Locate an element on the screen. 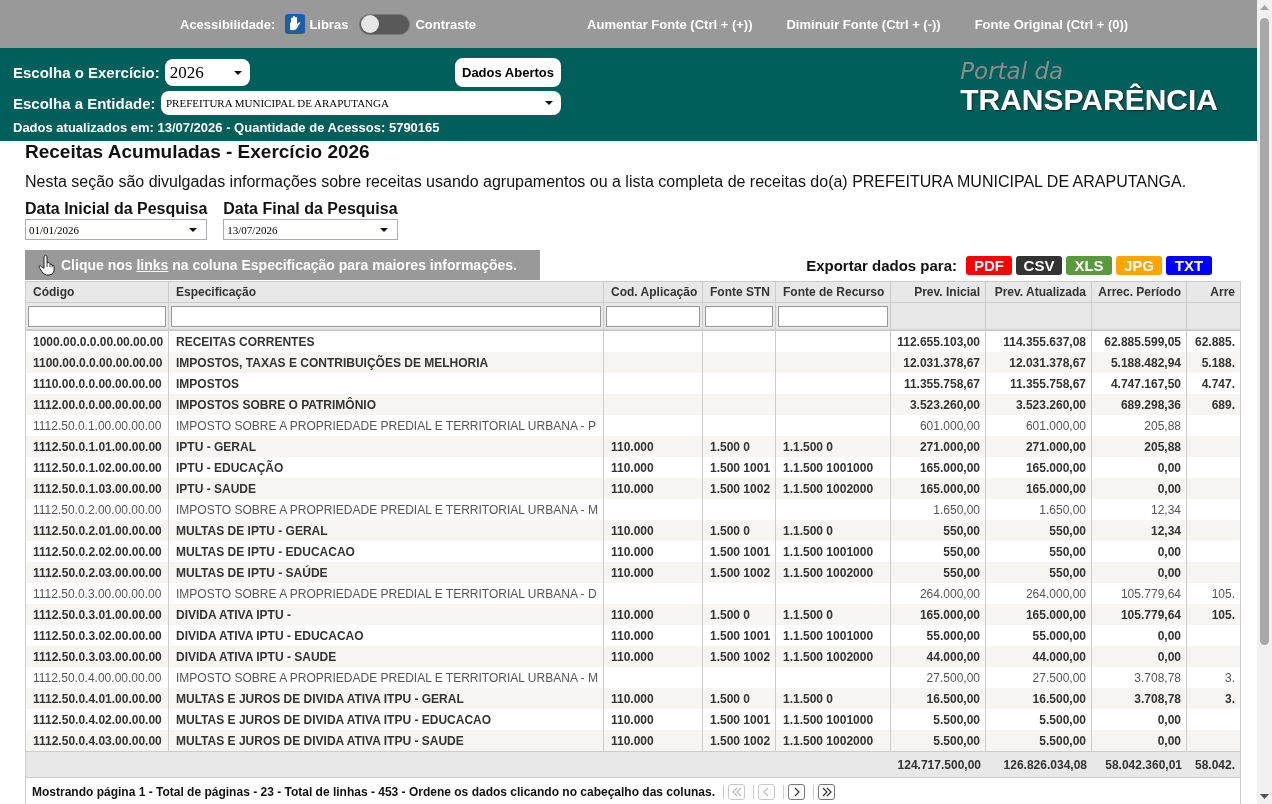 This screenshot has width=1272, height=804. double-chevron-left-icon is located at coordinates (736, 791).